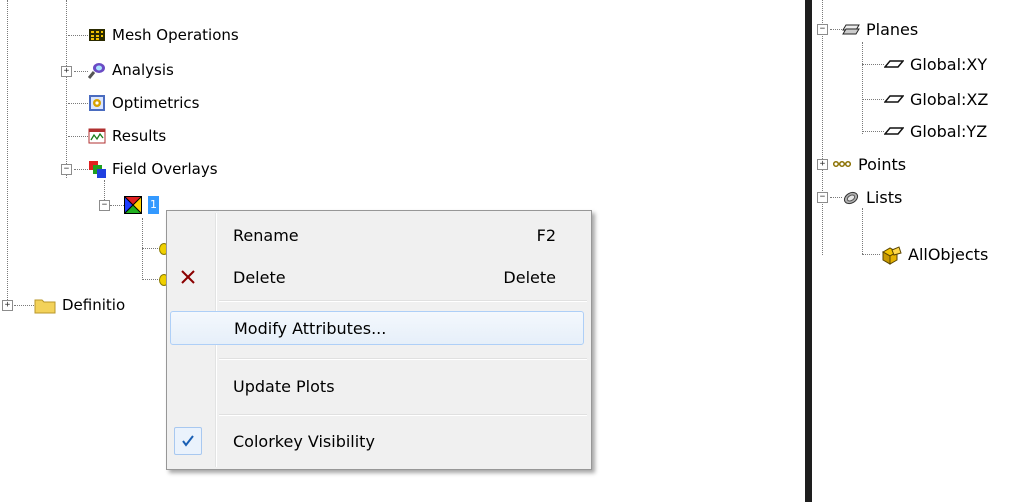  Describe the element at coordinates (97, 103) in the screenshot. I see `optimetrics-icon` at that location.